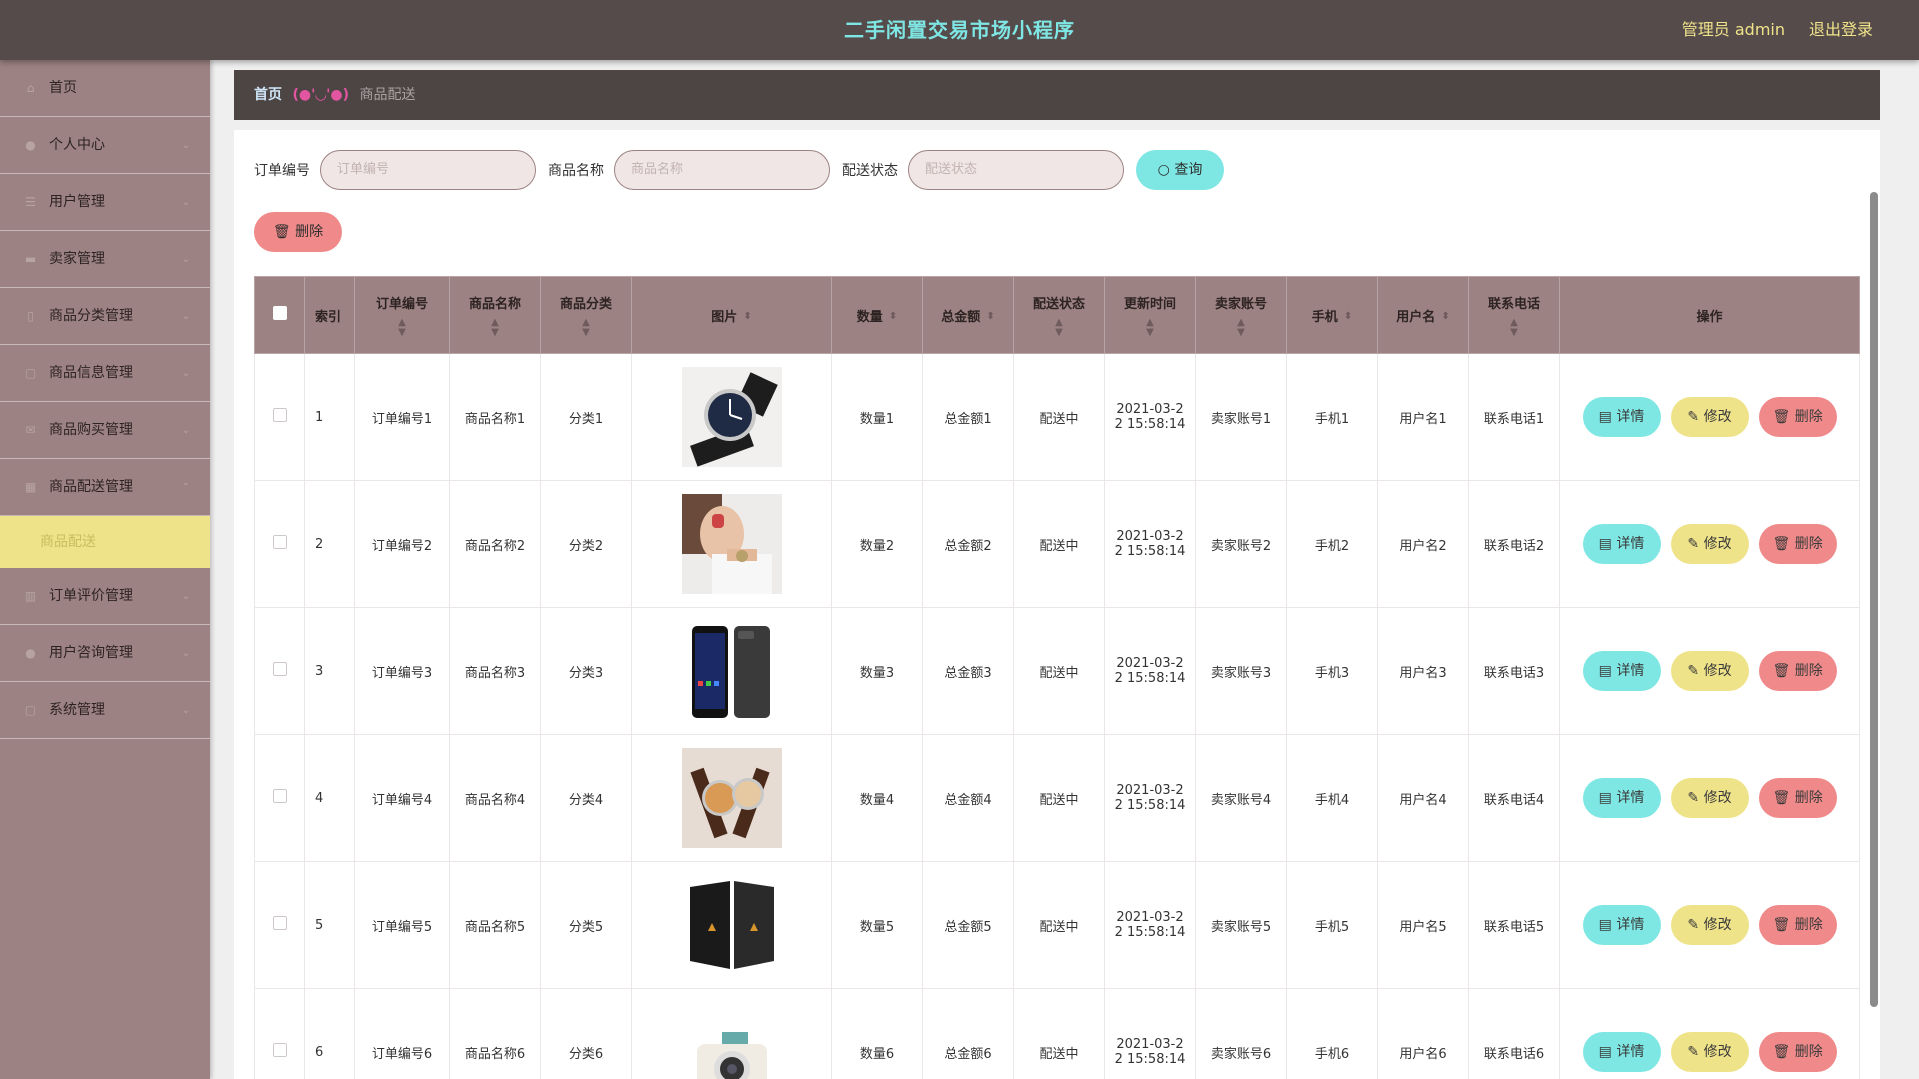 This screenshot has width=1919, height=1079. I want to click on sidebar-subitem-delivery: 商品配送, so click(105, 542).